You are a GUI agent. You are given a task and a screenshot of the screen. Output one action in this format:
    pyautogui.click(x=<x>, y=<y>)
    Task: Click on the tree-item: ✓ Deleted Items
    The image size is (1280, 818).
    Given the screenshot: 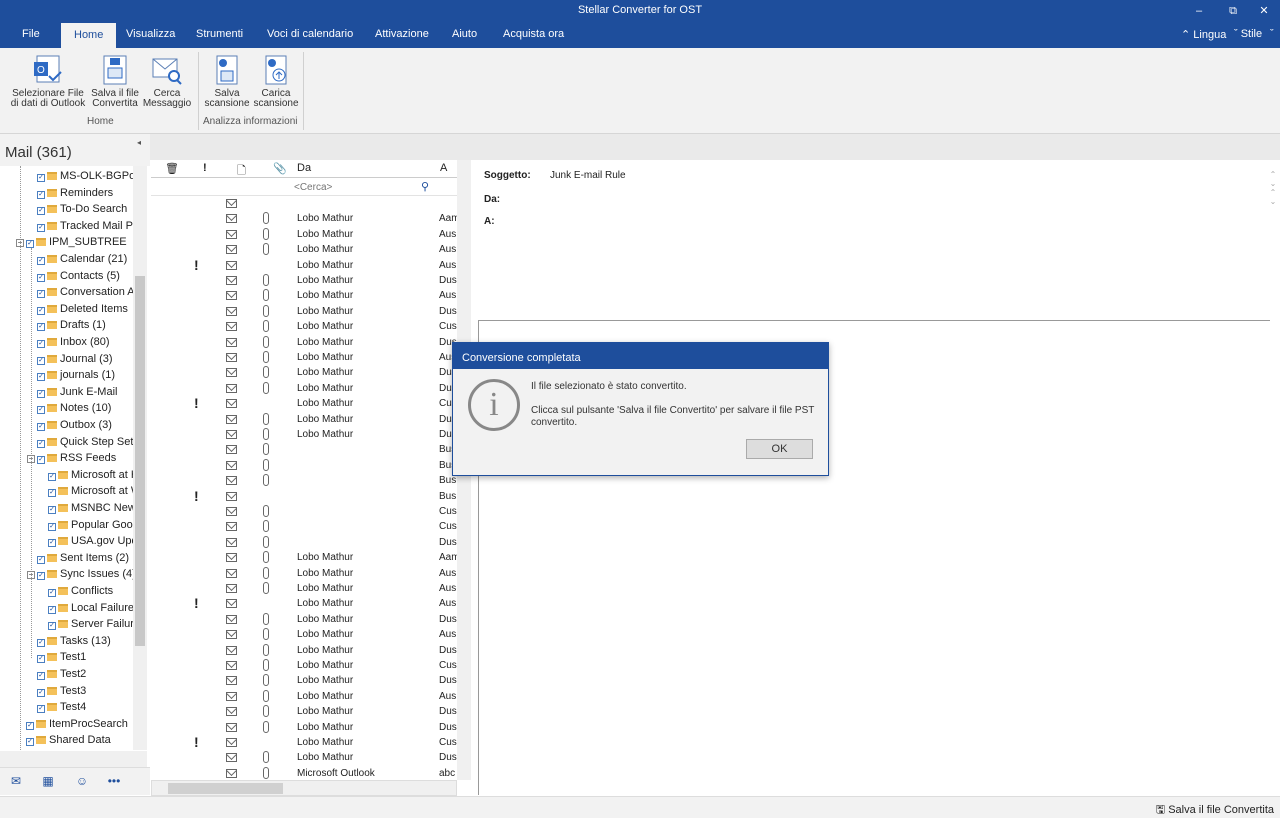 What is the action you would take?
    pyautogui.click(x=82, y=309)
    